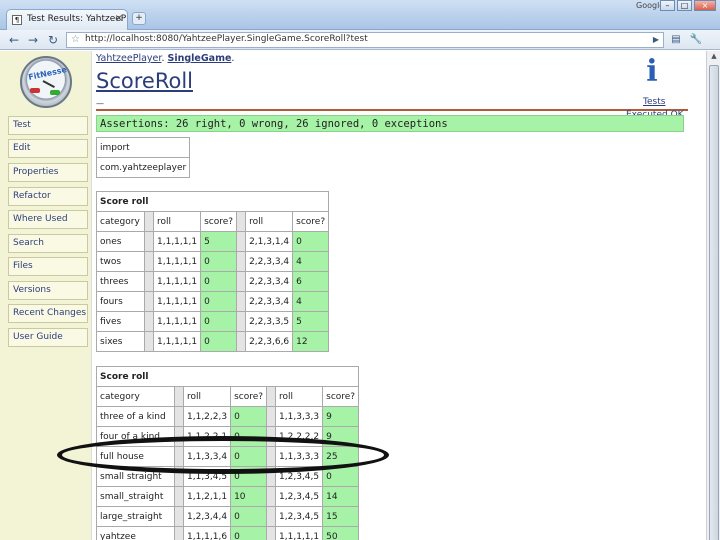 Image resolution: width=720 pixels, height=540 pixels. What do you see at coordinates (299, 516) in the screenshot?
I see `roll-cell: 1,2,3,4,5` at bounding box center [299, 516].